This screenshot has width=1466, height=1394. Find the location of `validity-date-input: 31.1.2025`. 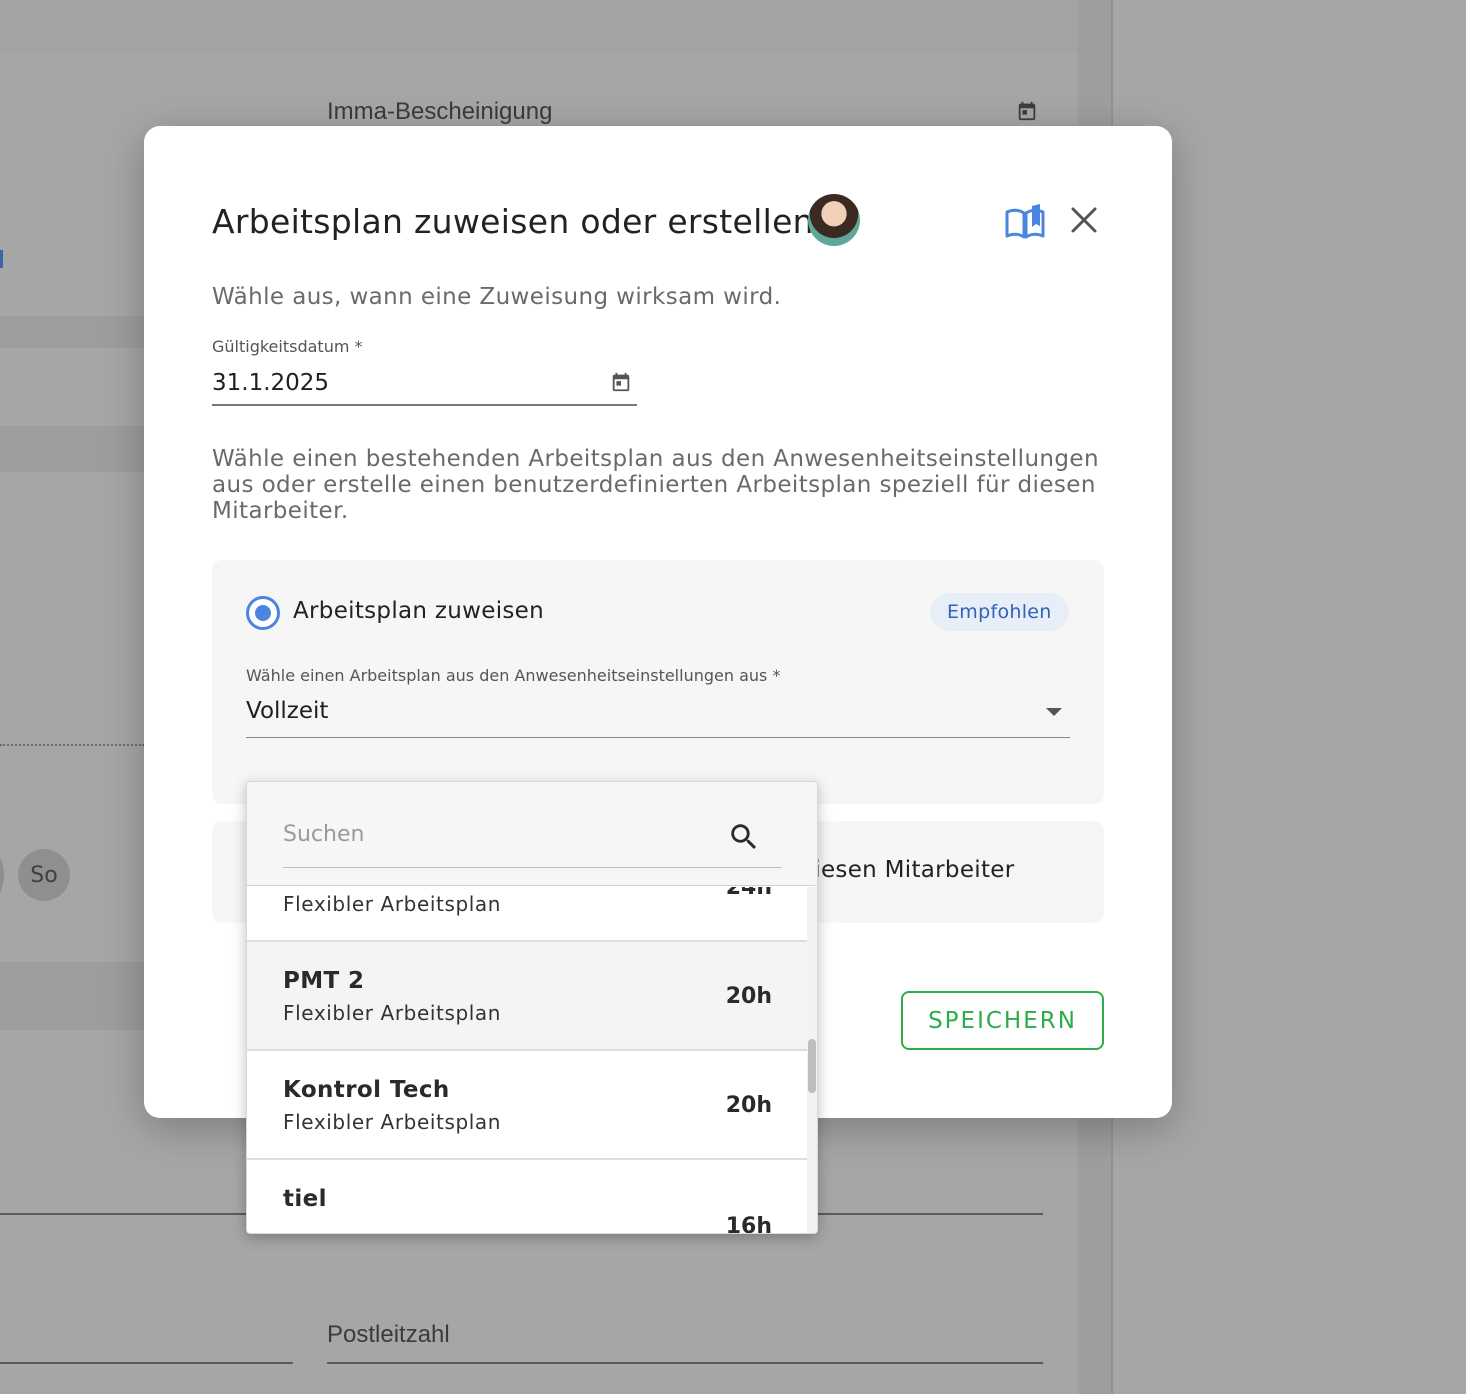

validity-date-input: 31.1.2025 is located at coordinates (424, 386).